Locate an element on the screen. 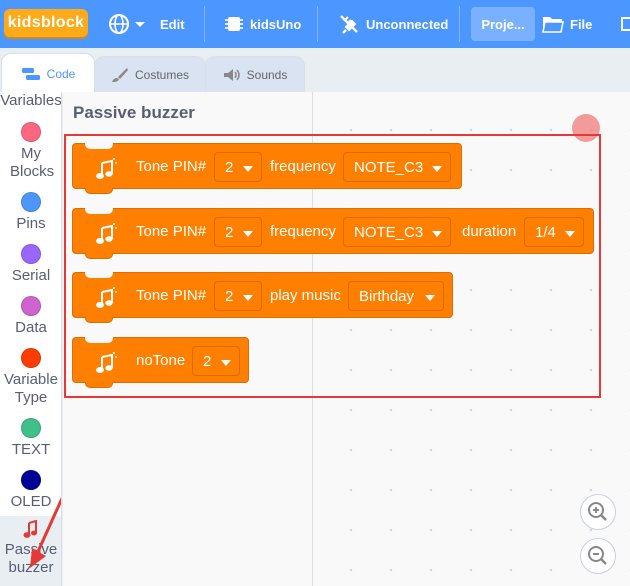 Image resolution: width=630 pixels, height=586 pixels. category-label: My Blocks is located at coordinates (32, 162).